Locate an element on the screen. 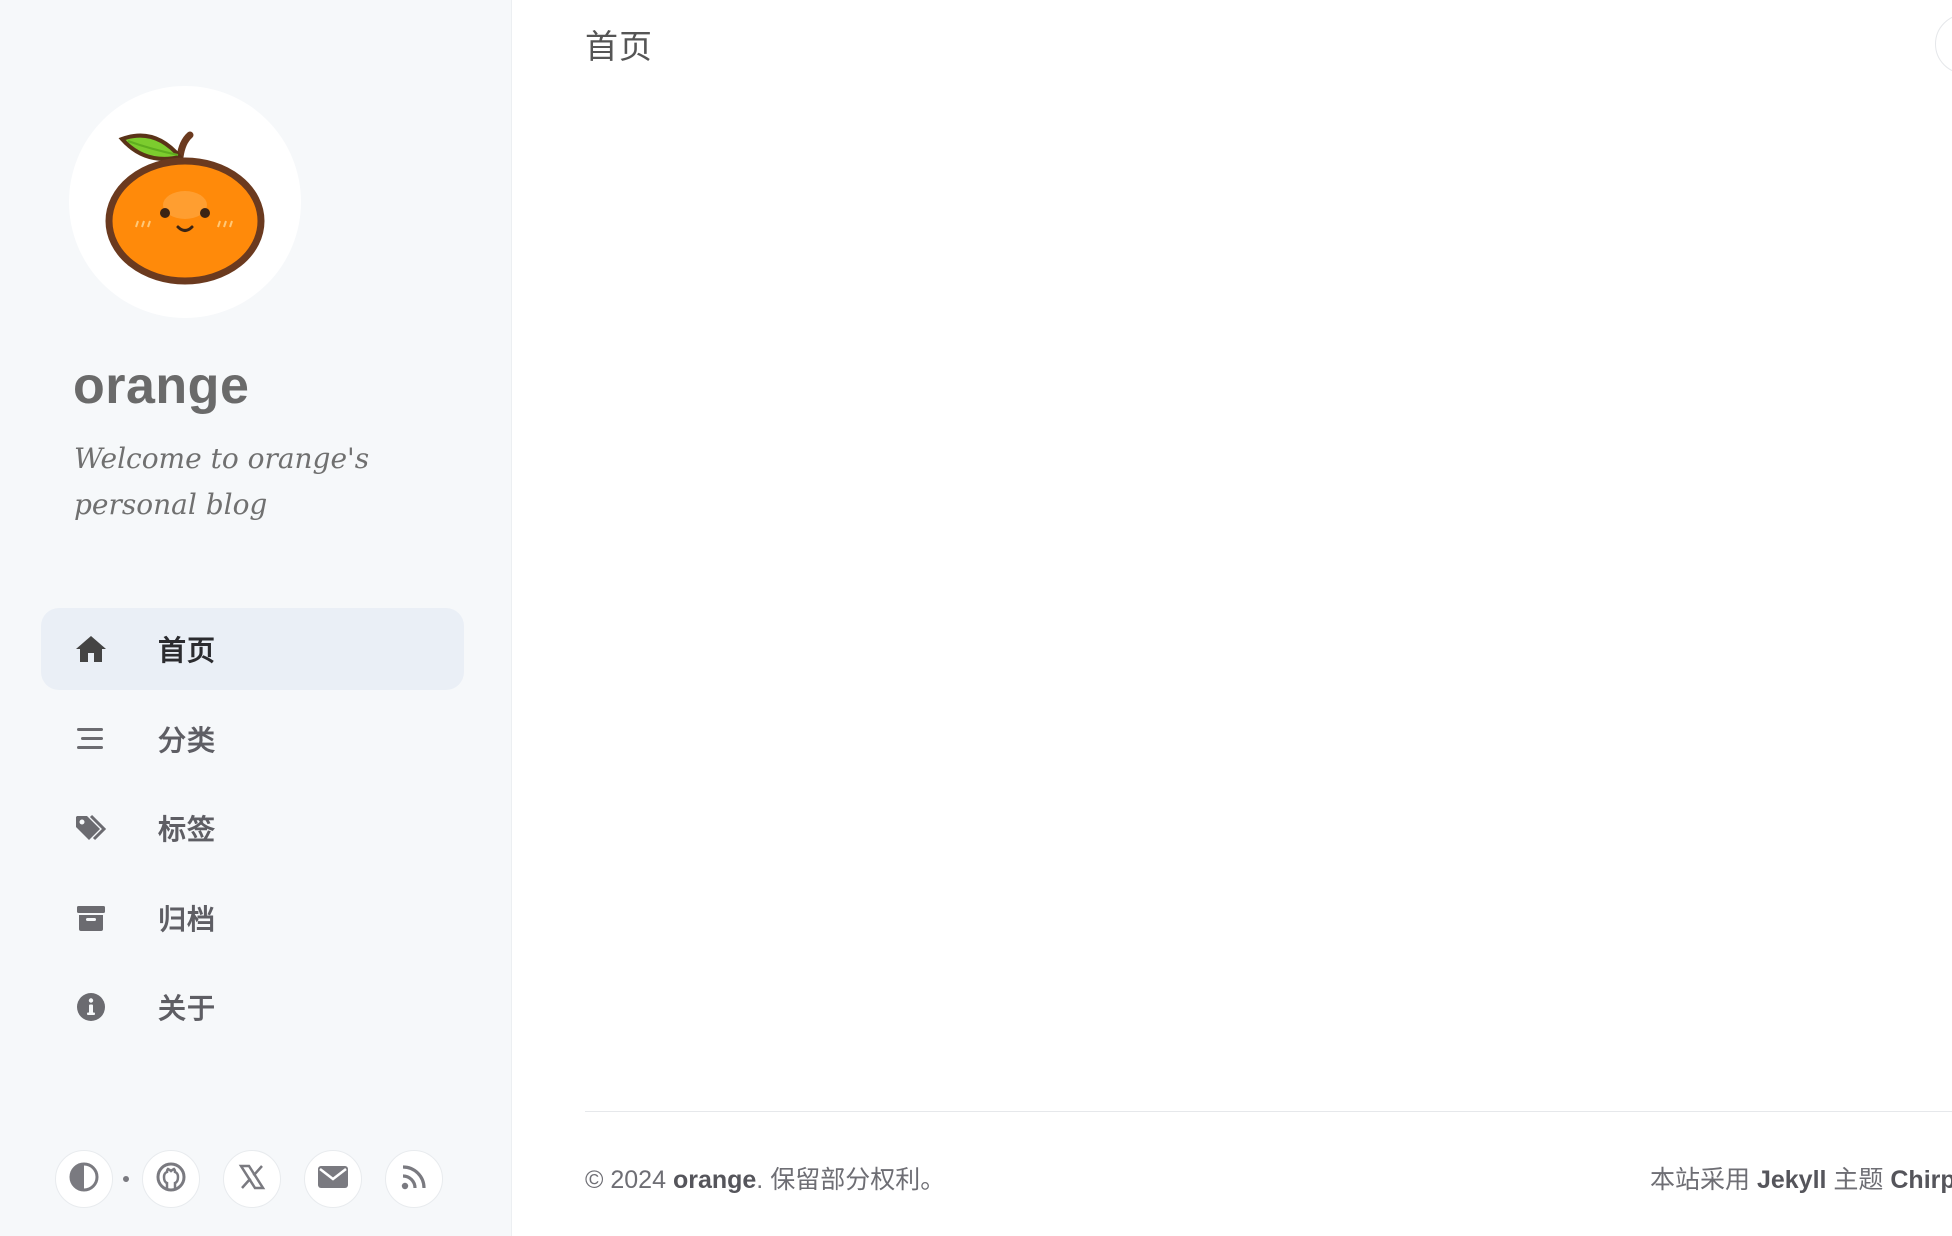 The height and width of the screenshot is (1236, 1952). jekyll-link: Jekyll is located at coordinates (1792, 1180).